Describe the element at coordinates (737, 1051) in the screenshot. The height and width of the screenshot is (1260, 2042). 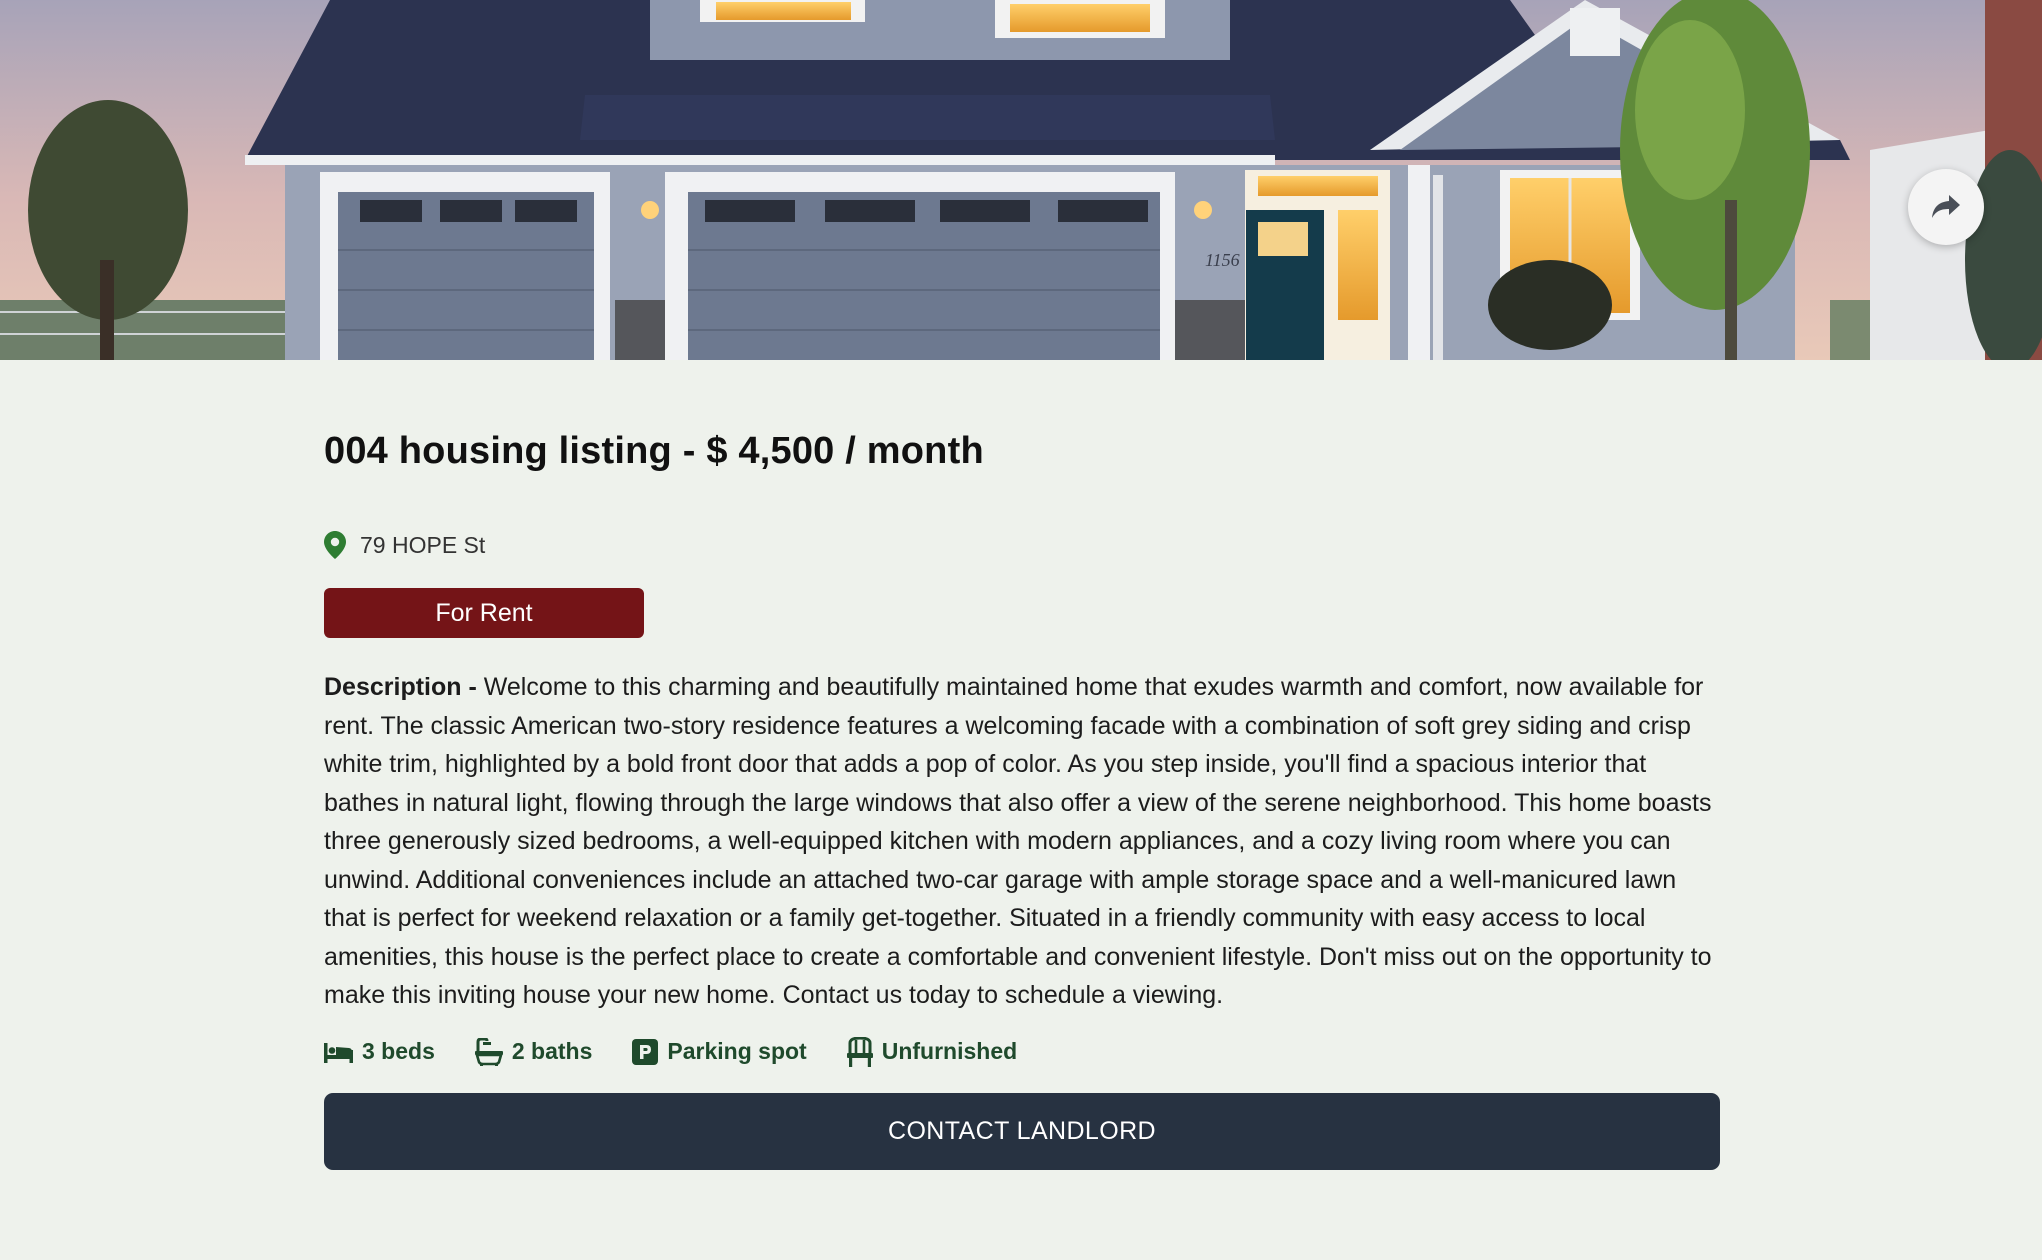
I see `feature-label: Parking spot` at that location.